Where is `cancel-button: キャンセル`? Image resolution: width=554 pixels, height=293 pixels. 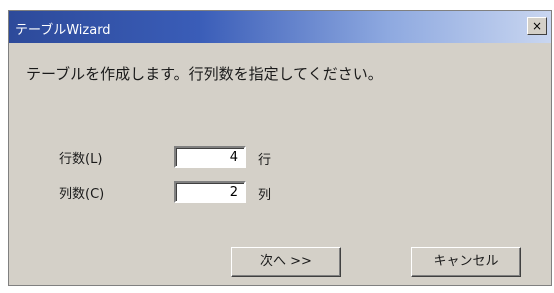
cancel-button: キャンセル is located at coordinates (466, 262).